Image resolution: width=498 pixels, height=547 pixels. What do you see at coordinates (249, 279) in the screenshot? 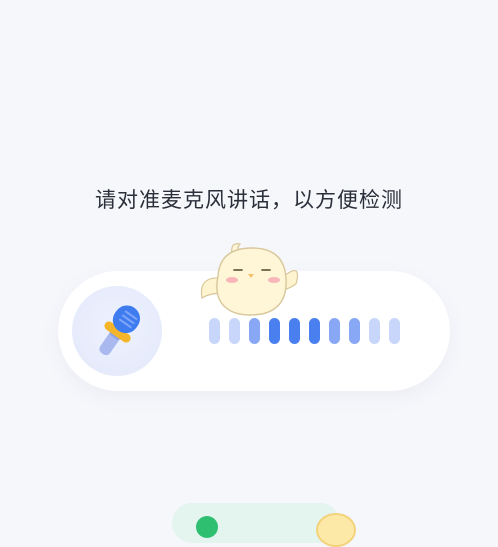
I see `chick-mascot-icon` at bounding box center [249, 279].